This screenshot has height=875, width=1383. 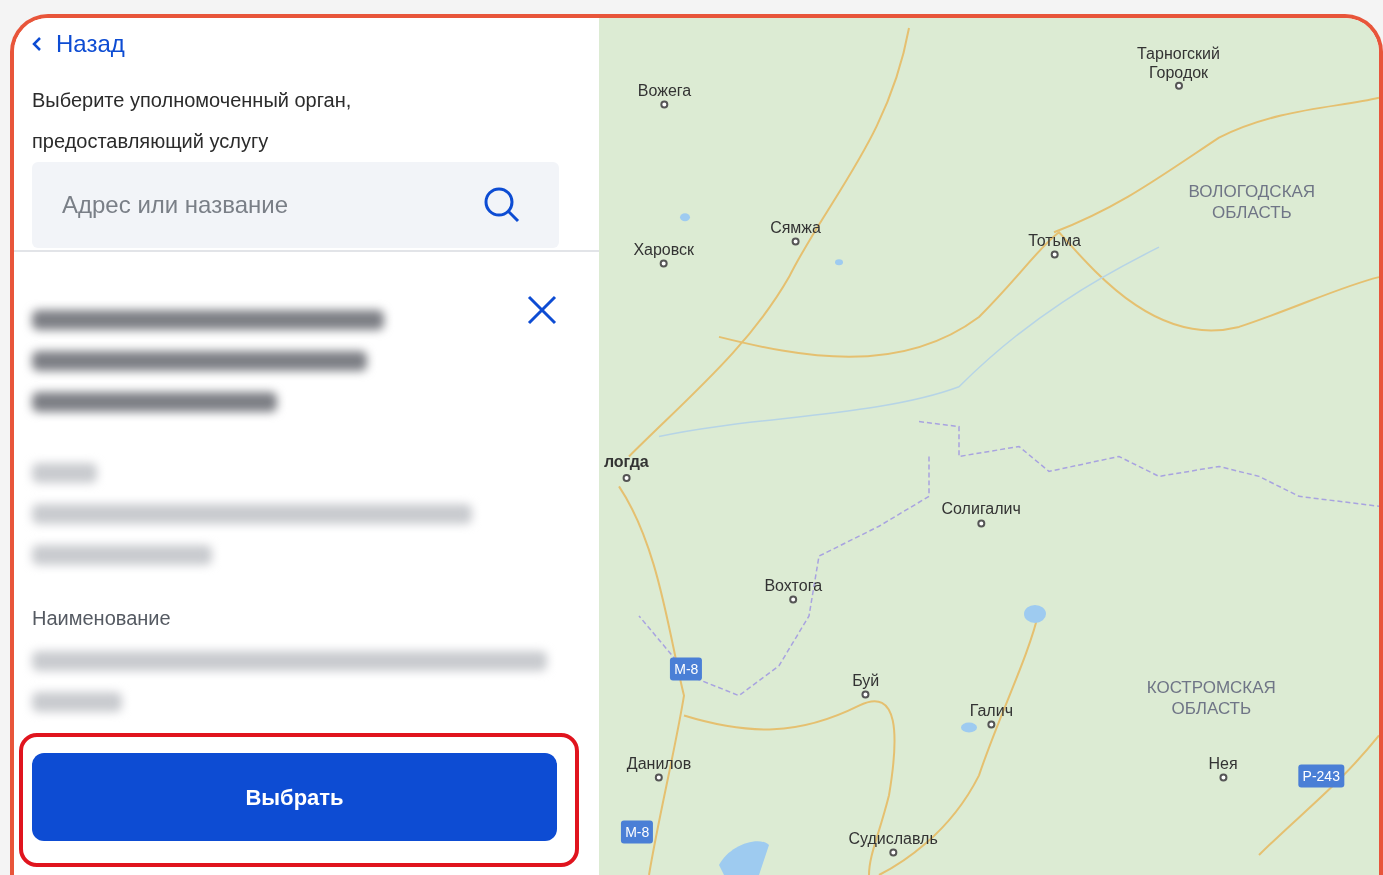 I want to click on city-label: Нея, so click(x=1223, y=764).